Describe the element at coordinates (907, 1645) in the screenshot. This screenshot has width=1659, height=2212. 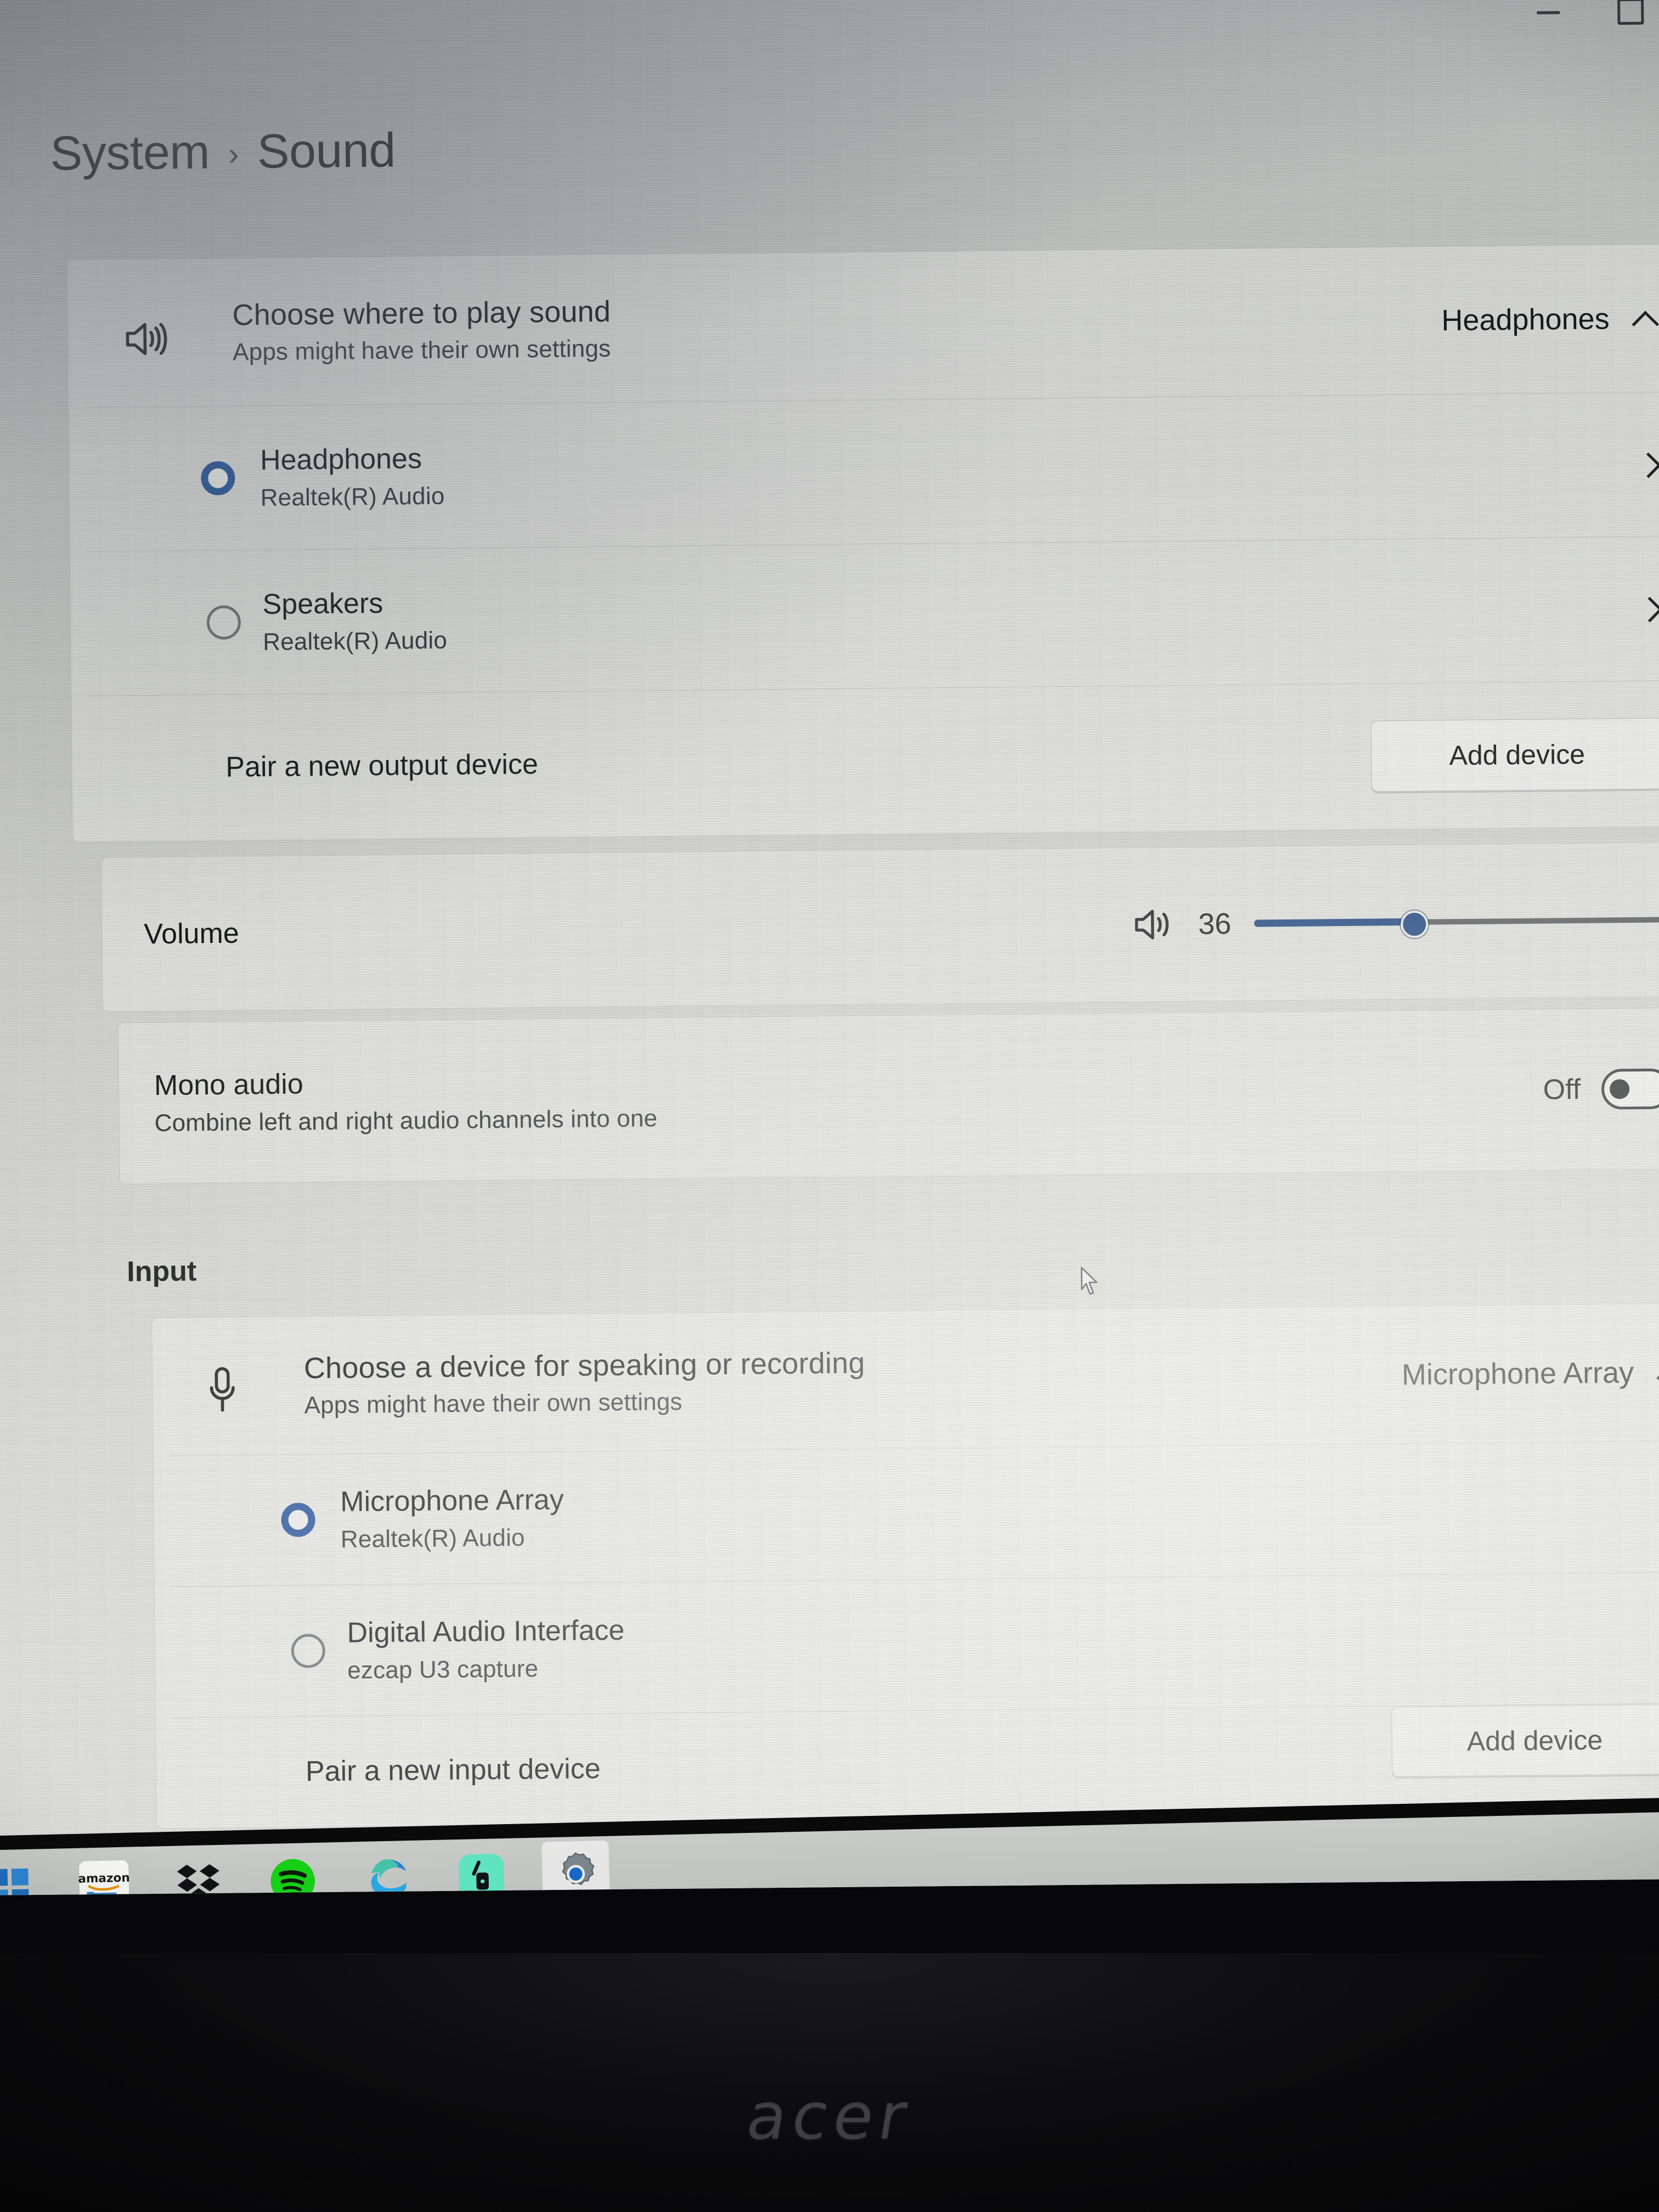
I see `input-device-row: Digital Audio Interface ezcap U3 capture` at that location.